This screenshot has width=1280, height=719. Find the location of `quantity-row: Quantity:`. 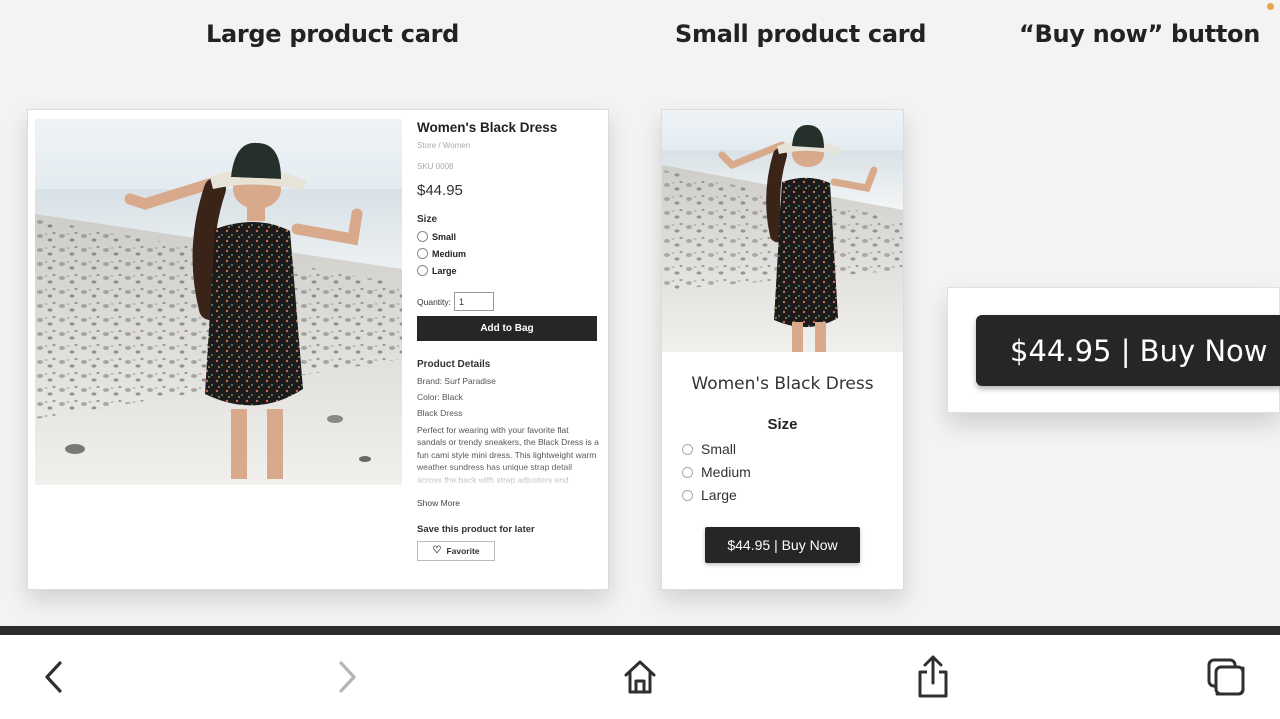

quantity-row: Quantity: is located at coordinates (508, 301).